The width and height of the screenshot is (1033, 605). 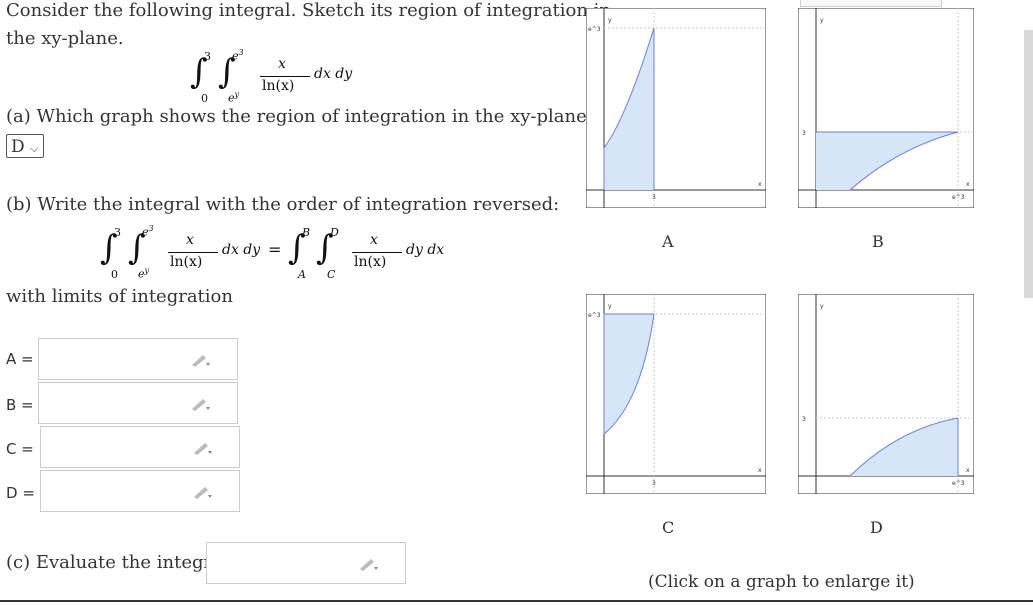 What do you see at coordinates (25, 146) in the screenshot?
I see `graph-choice-select: D ⌵` at bounding box center [25, 146].